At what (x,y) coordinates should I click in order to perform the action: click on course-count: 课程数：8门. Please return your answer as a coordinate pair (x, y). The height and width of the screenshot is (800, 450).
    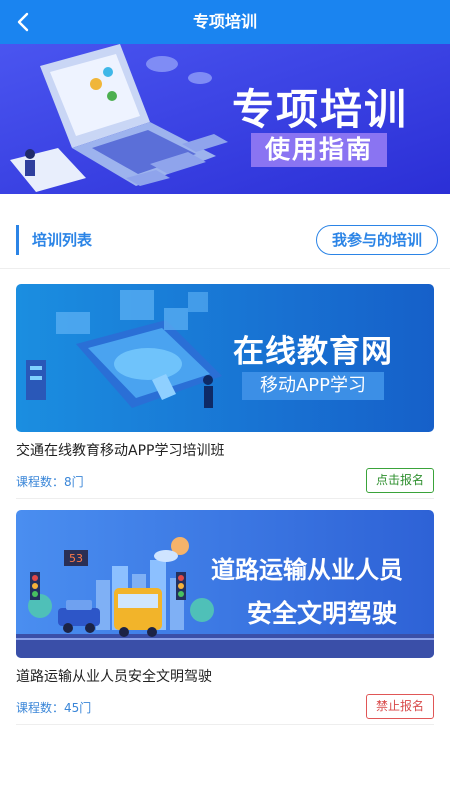
    Looking at the image, I should click on (50, 482).